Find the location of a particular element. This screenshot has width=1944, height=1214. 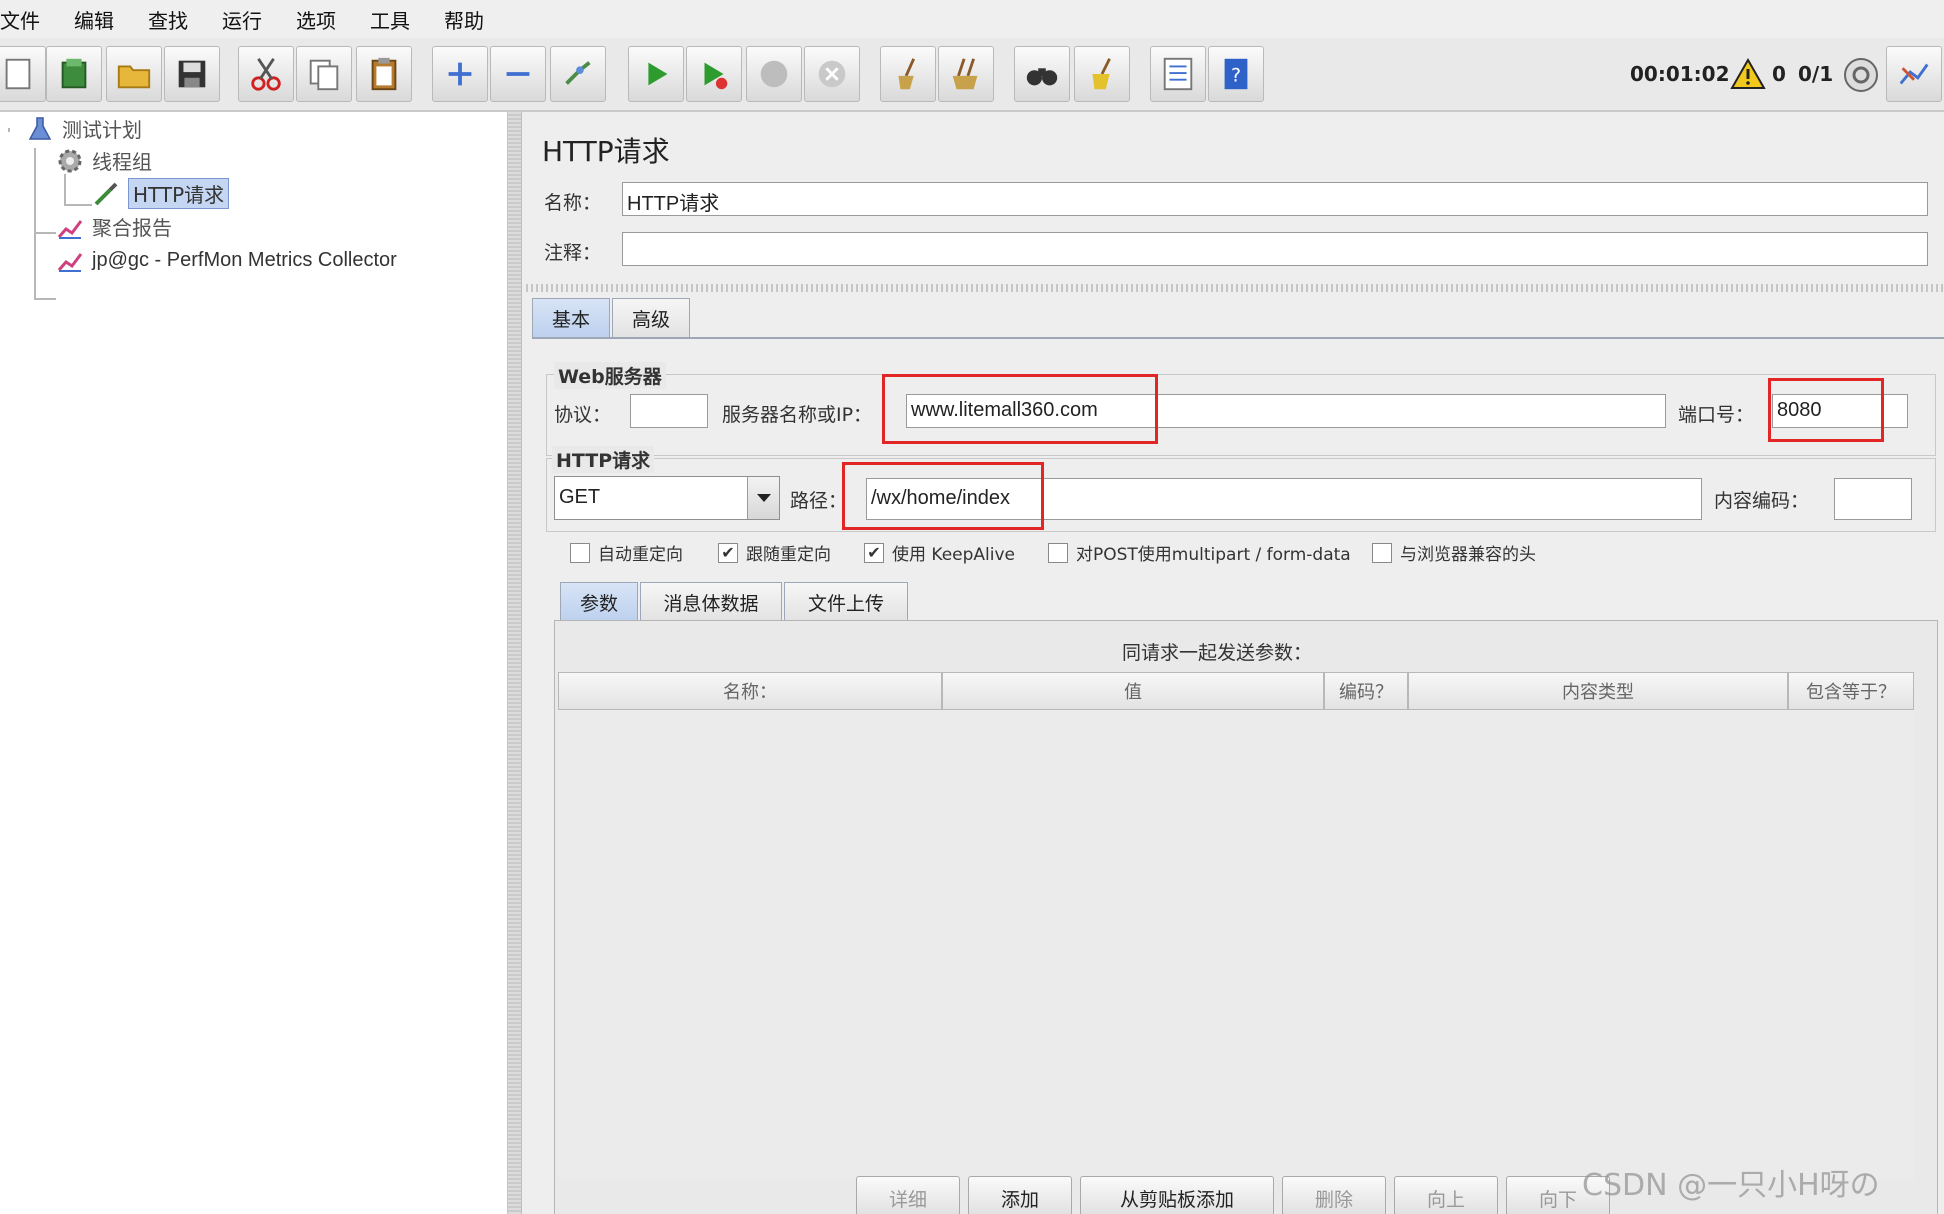

highlight-port is located at coordinates (1826, 410).